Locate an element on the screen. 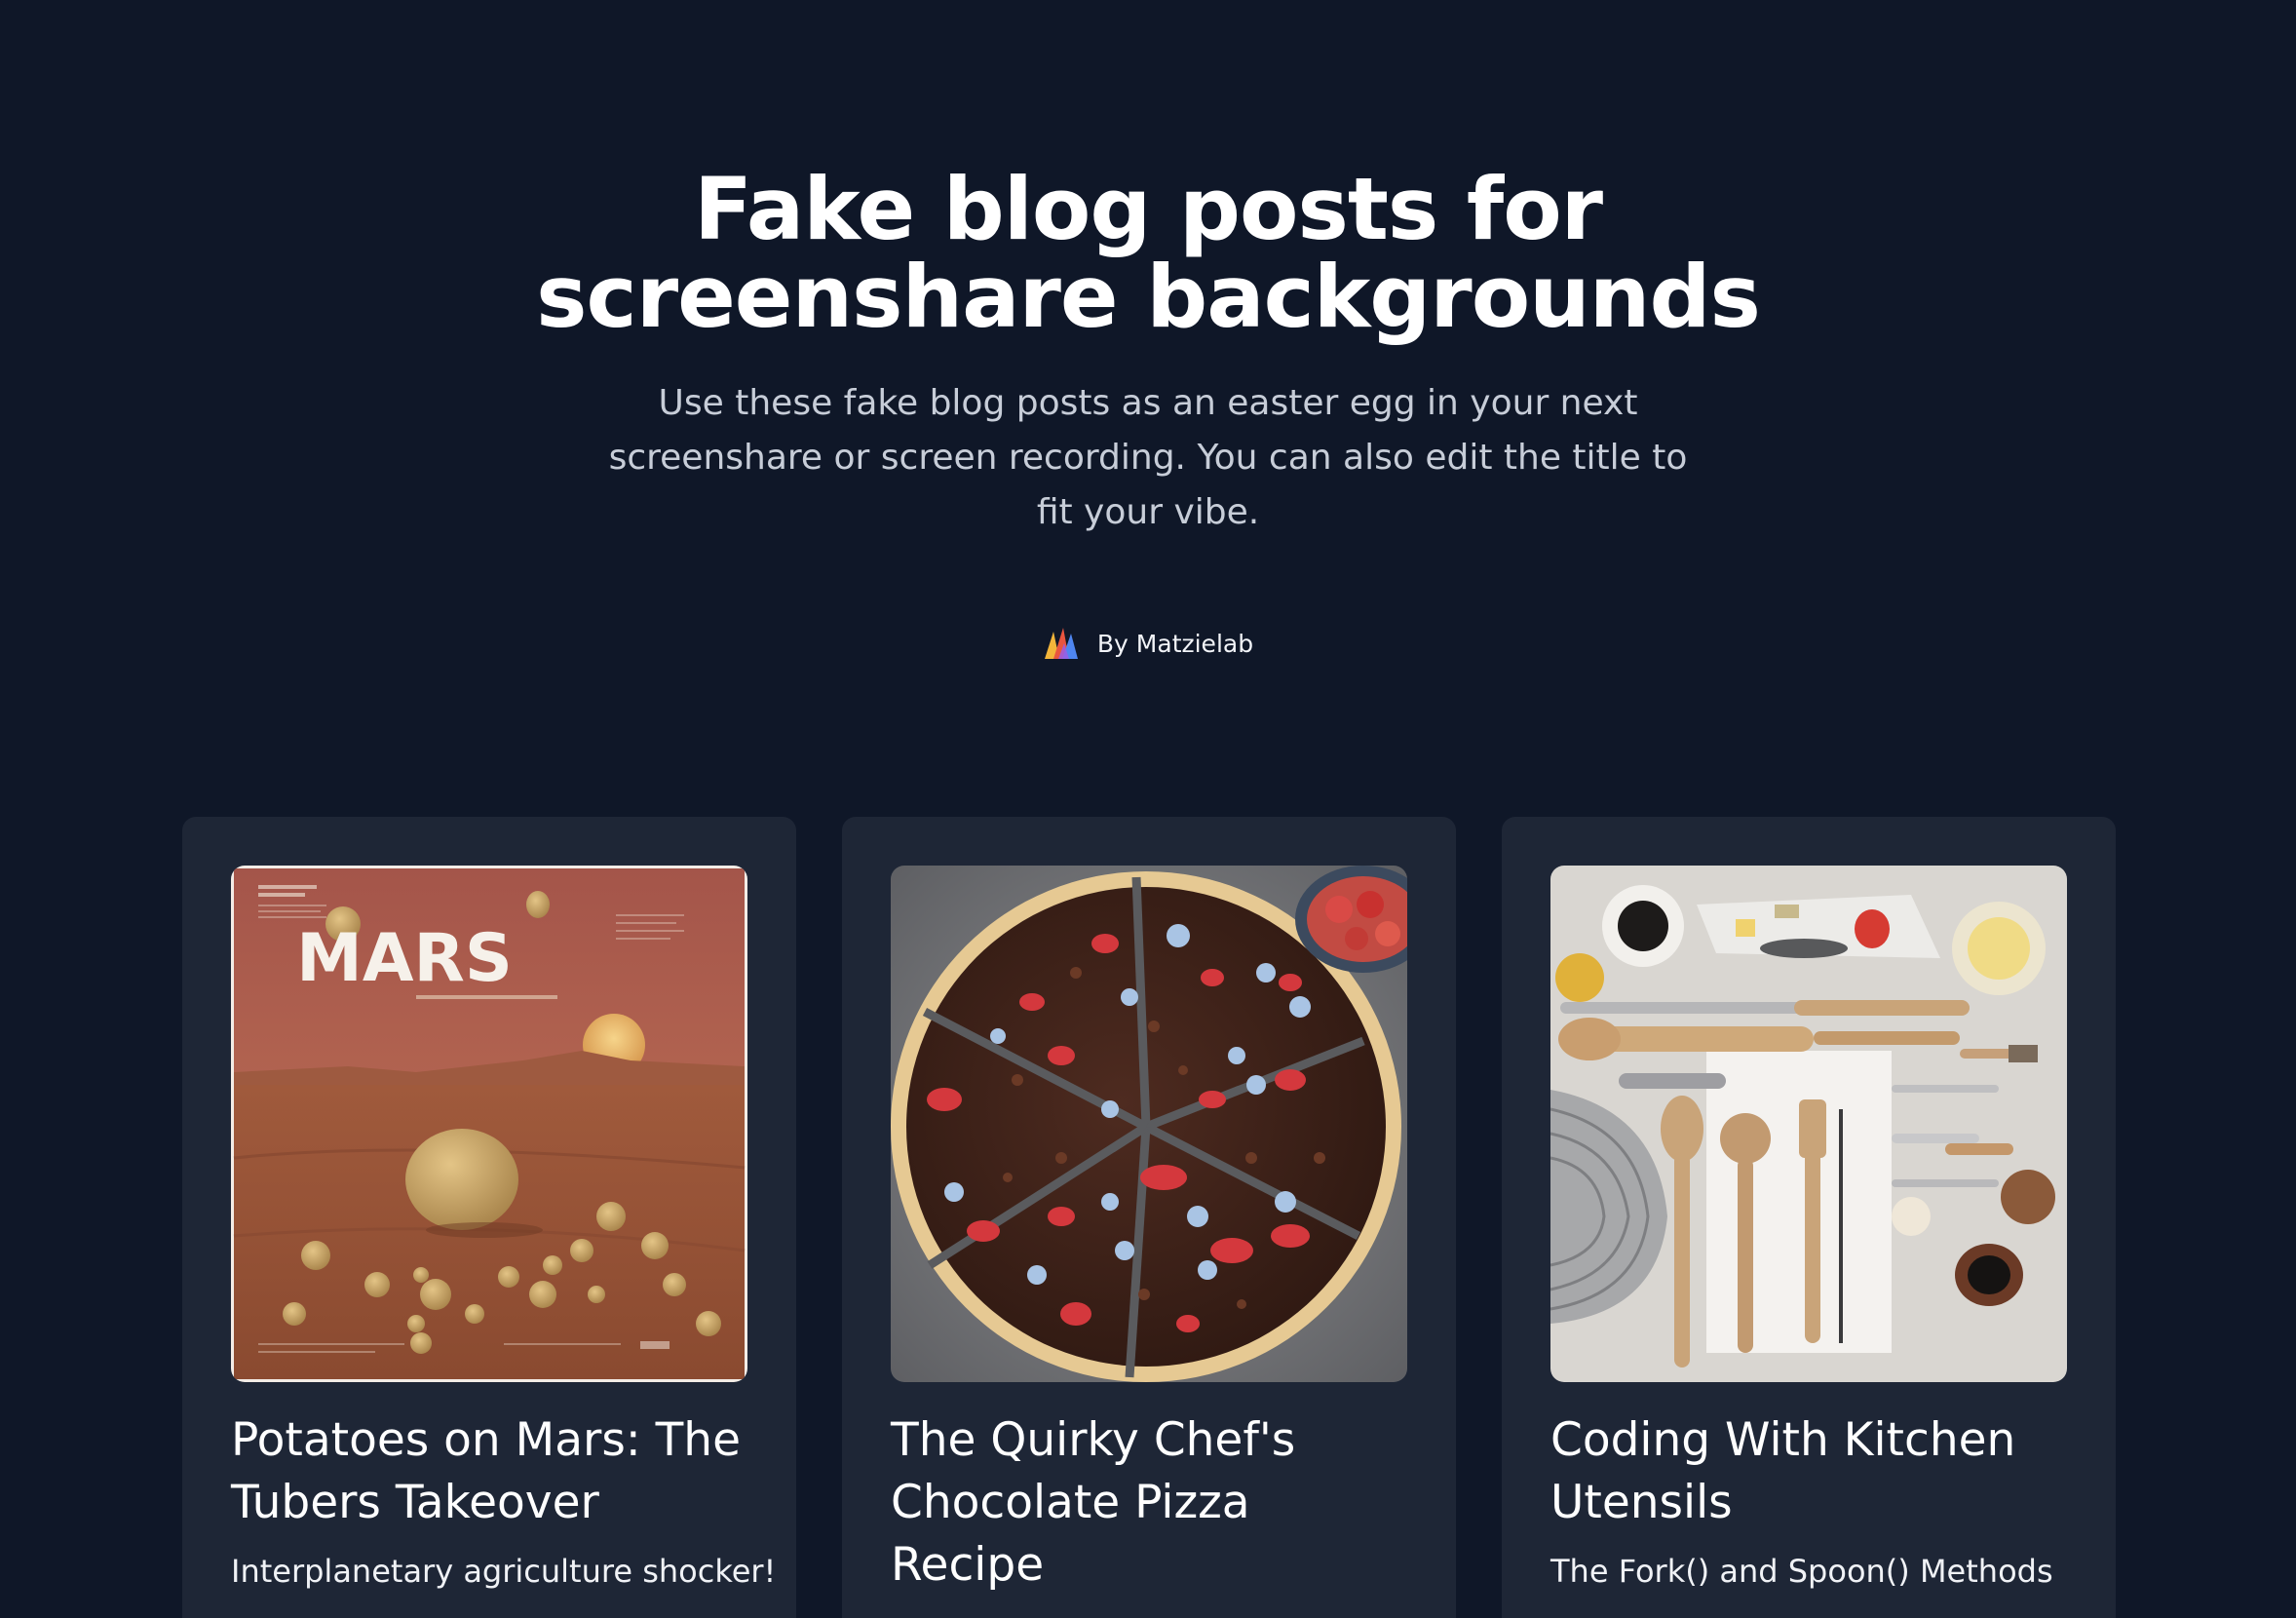  blog-post-card: The Quirky Chef's Chocolate Pizza Recipe is located at coordinates (1149, 1217).